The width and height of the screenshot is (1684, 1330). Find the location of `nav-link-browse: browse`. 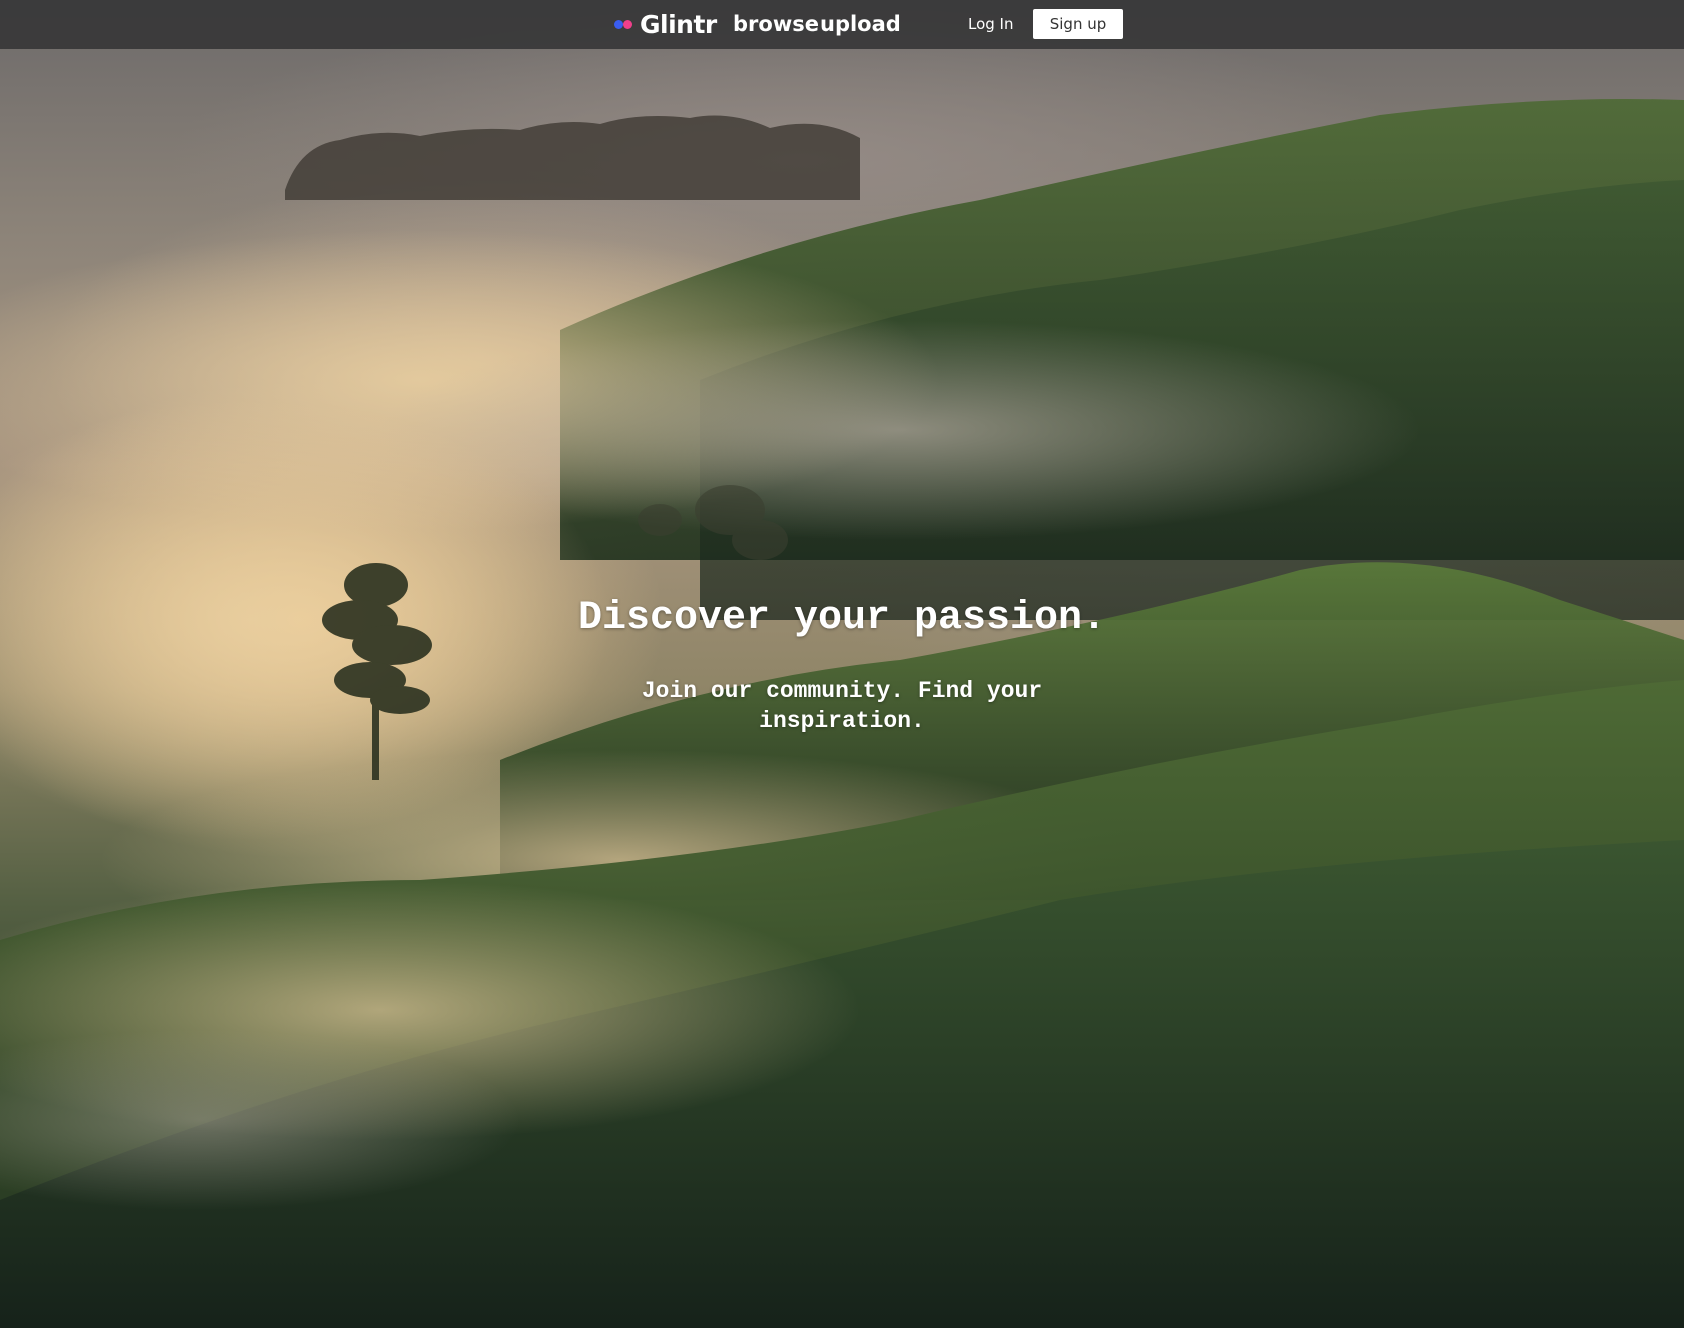

nav-link-browse: browse is located at coordinates (776, 24).